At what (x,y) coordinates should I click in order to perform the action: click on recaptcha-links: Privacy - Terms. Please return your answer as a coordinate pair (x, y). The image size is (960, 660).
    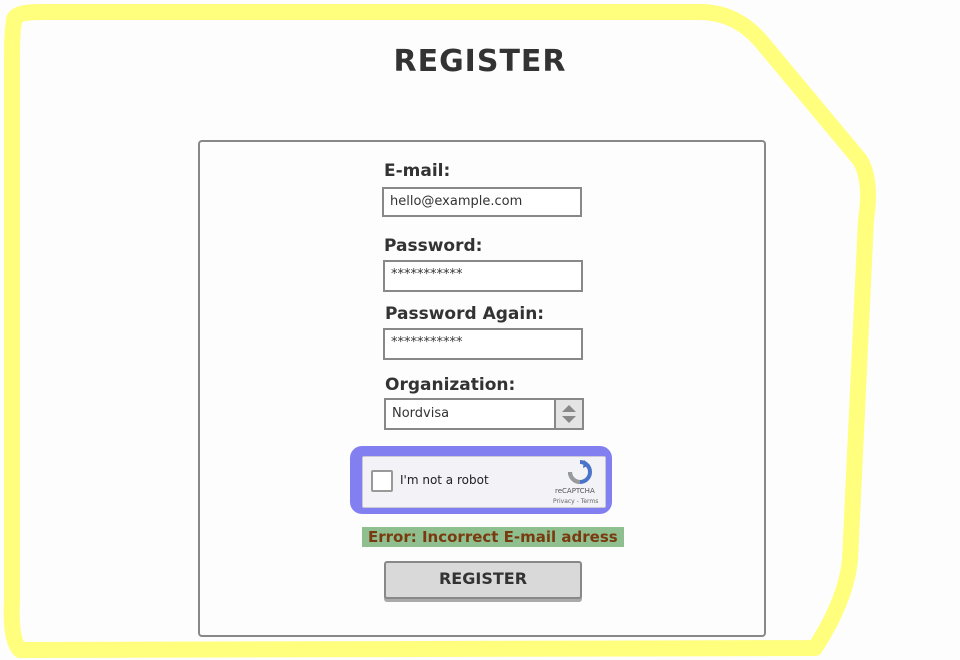
    Looking at the image, I should click on (575, 501).